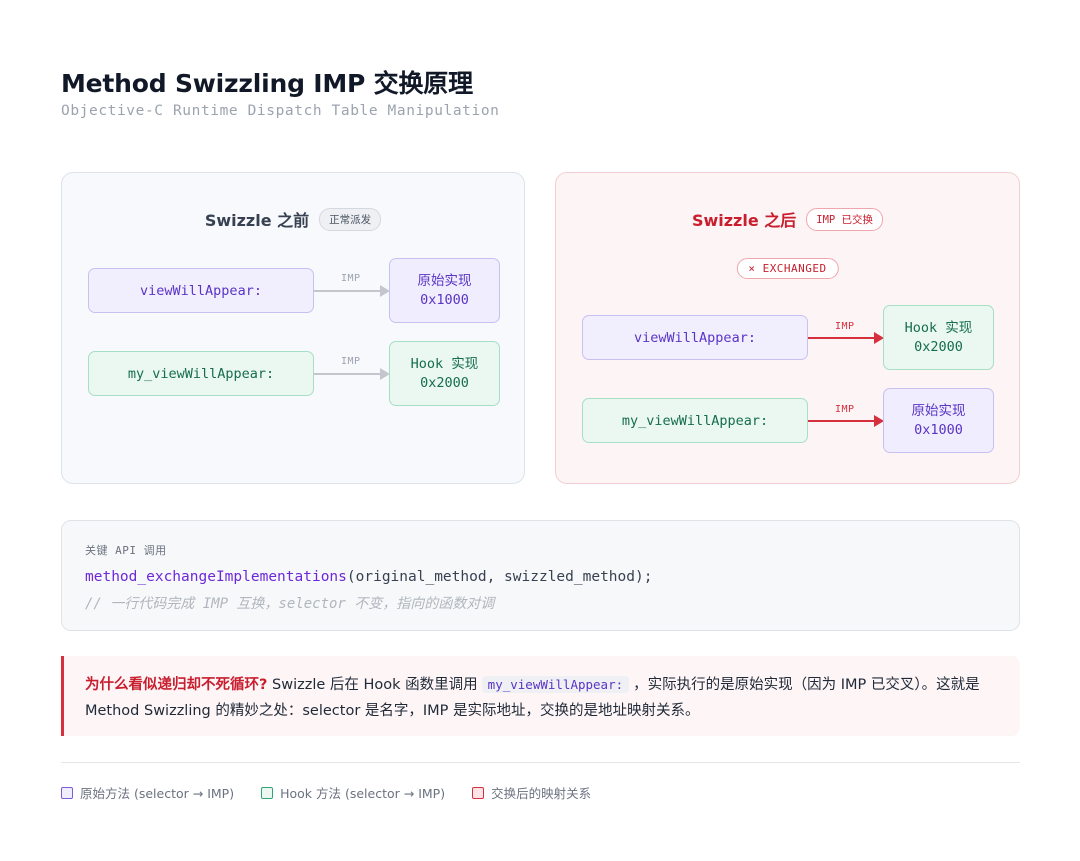 The width and height of the screenshot is (1080, 861). Describe the element at coordinates (216, 577) in the screenshot. I see `code-function: method_exchangeImplementations` at that location.